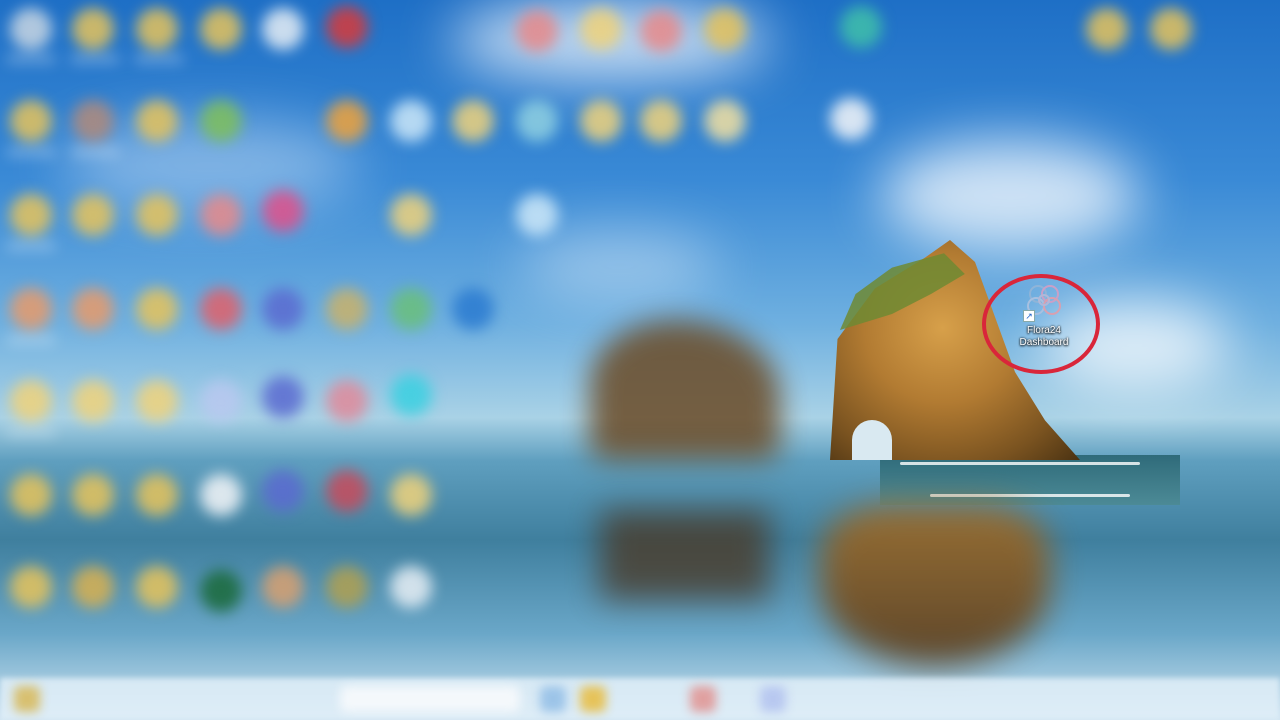 Image resolution: width=1280 pixels, height=720 pixels. What do you see at coordinates (1044, 342) in the screenshot?
I see `shortcut-label-line2: Dashboard` at bounding box center [1044, 342].